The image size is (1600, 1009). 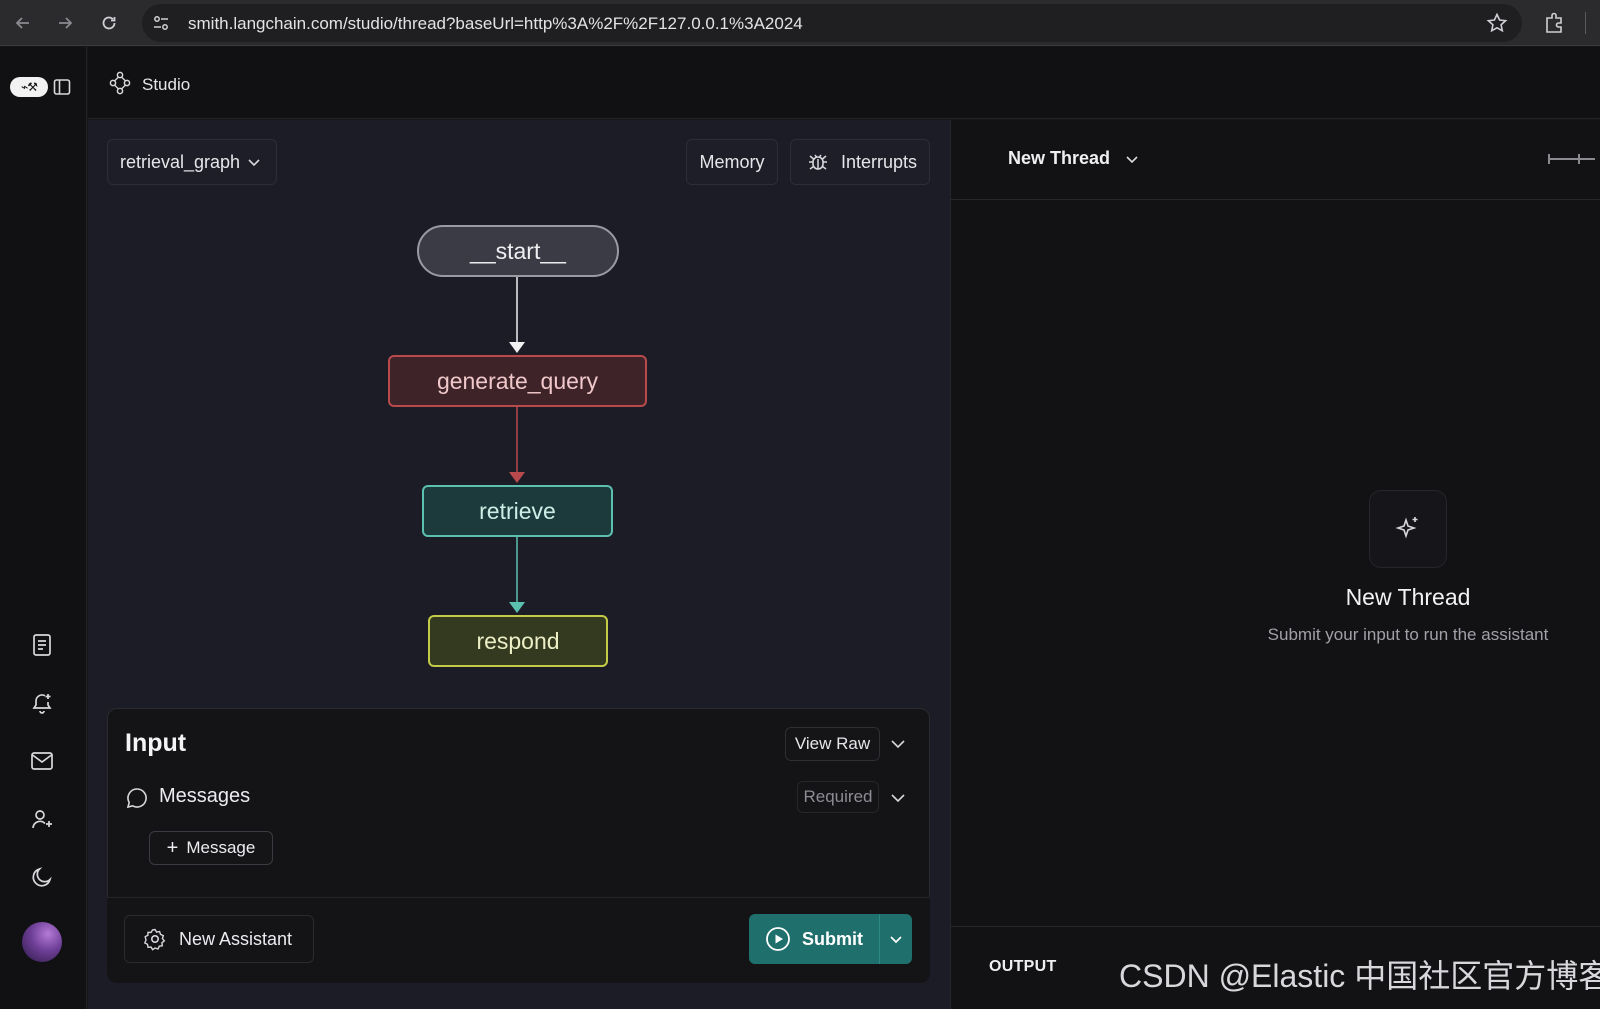 I want to click on submit-button: Submit, so click(x=814, y=939).